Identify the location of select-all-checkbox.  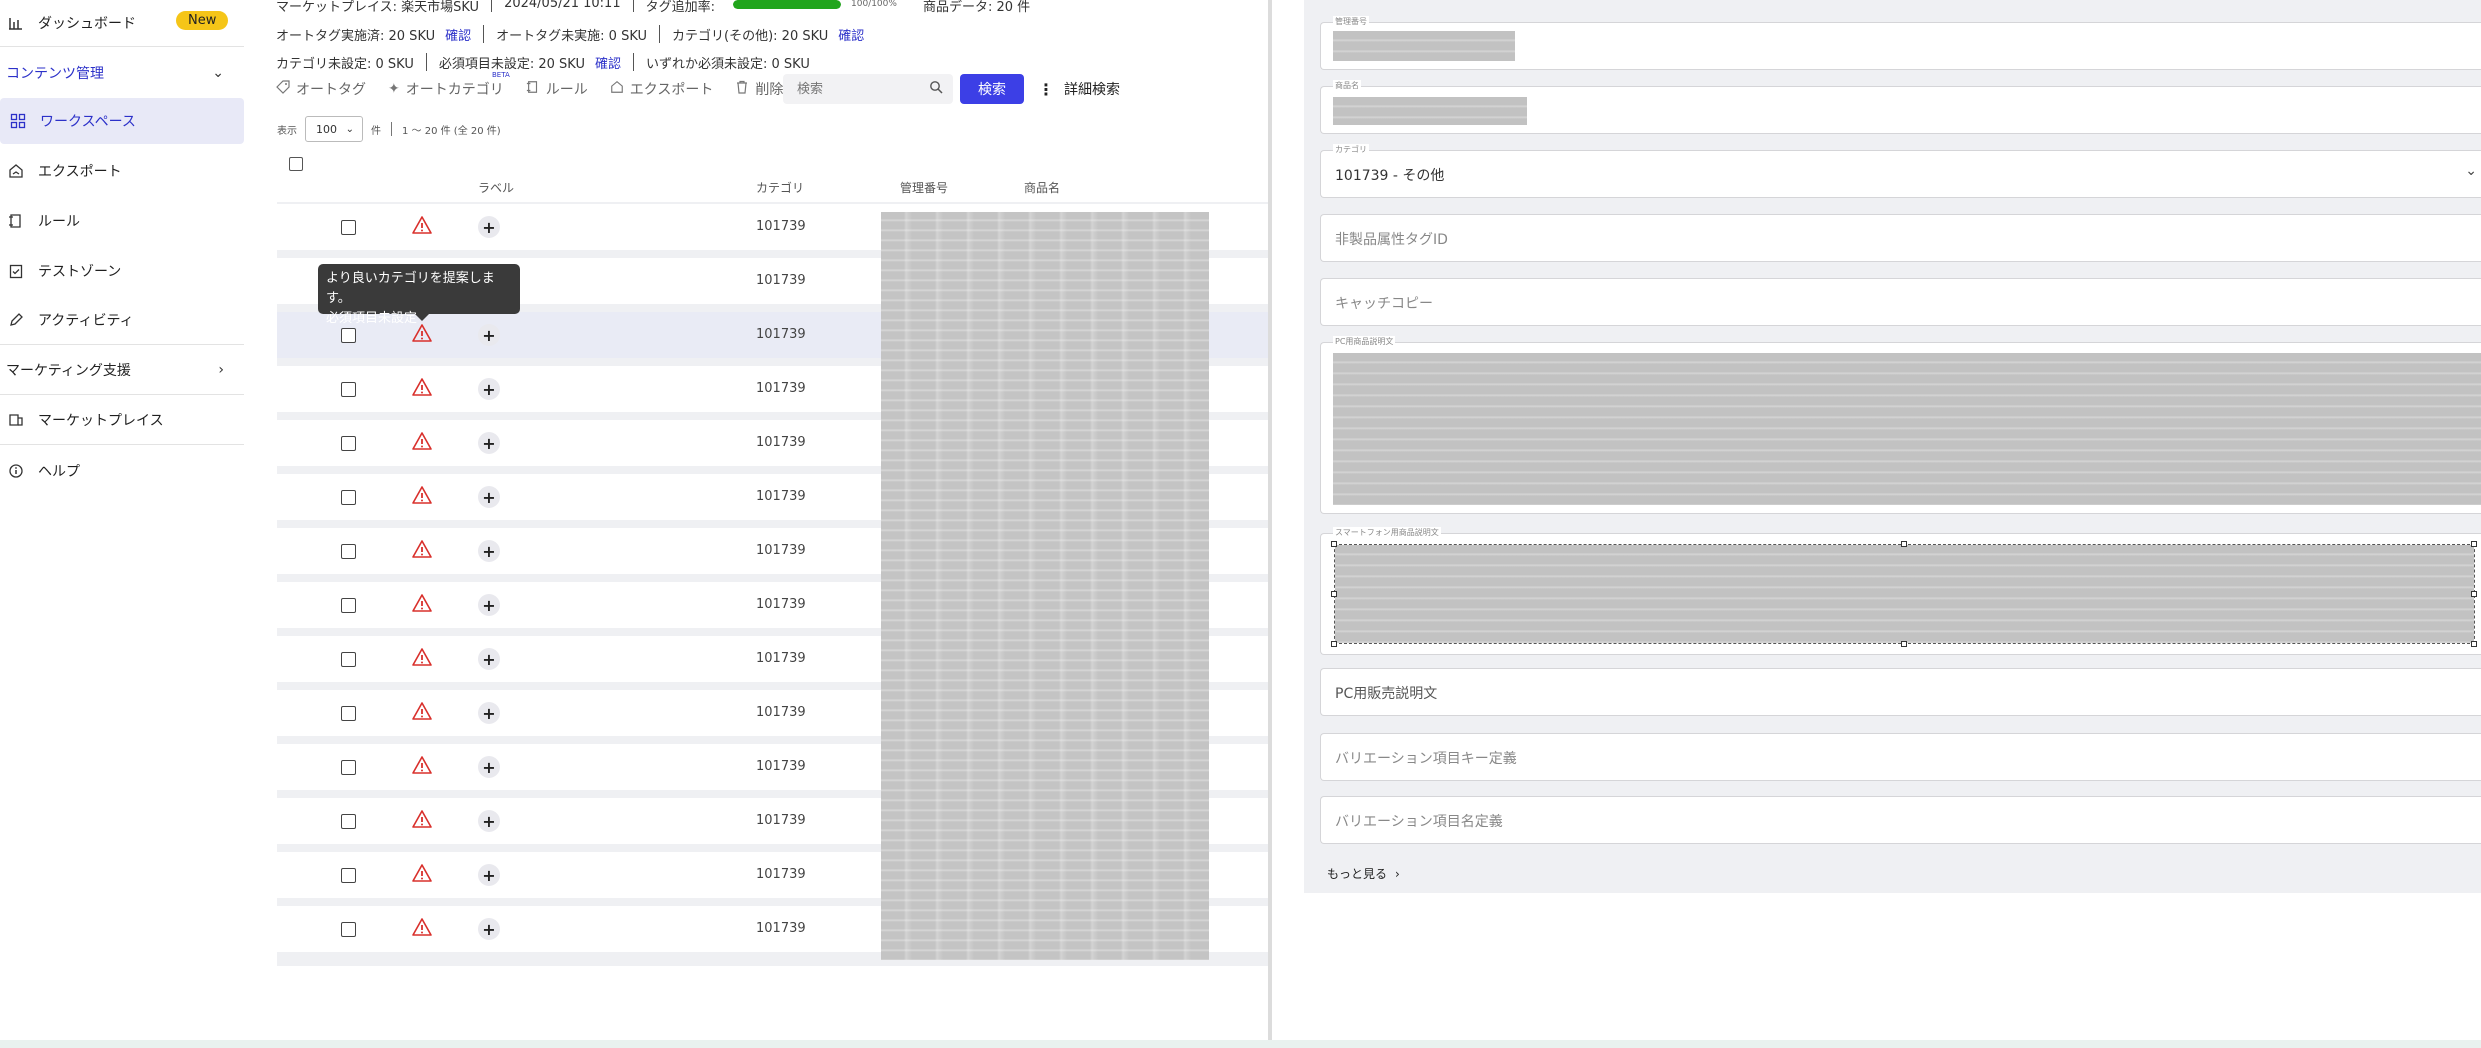
(296, 164).